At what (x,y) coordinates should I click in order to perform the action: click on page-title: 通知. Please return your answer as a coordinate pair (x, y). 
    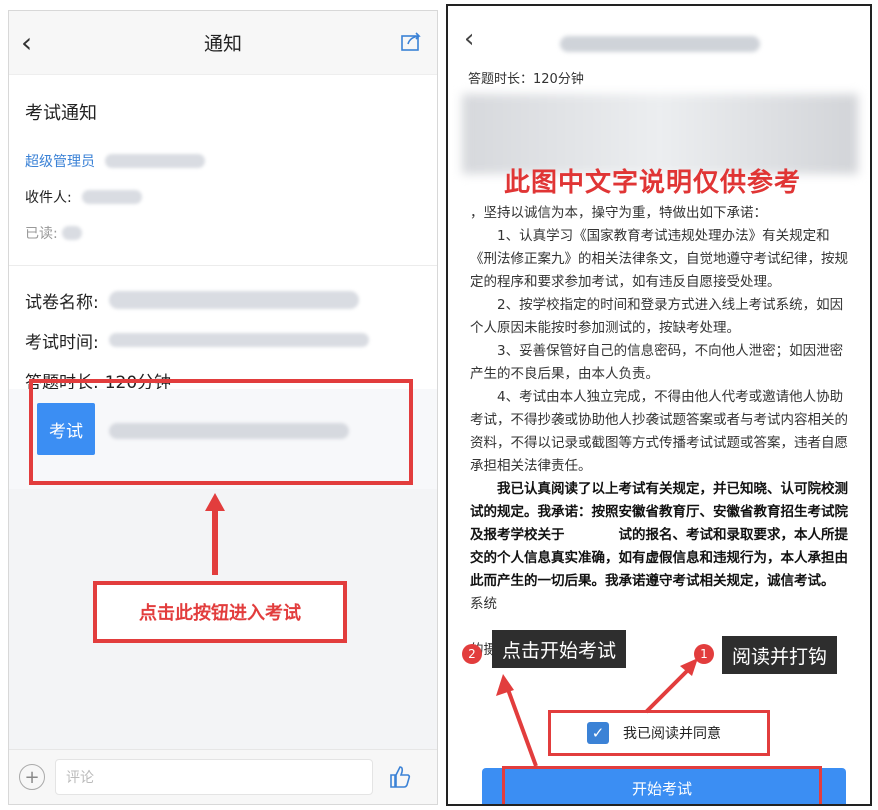
    Looking at the image, I should click on (222, 44).